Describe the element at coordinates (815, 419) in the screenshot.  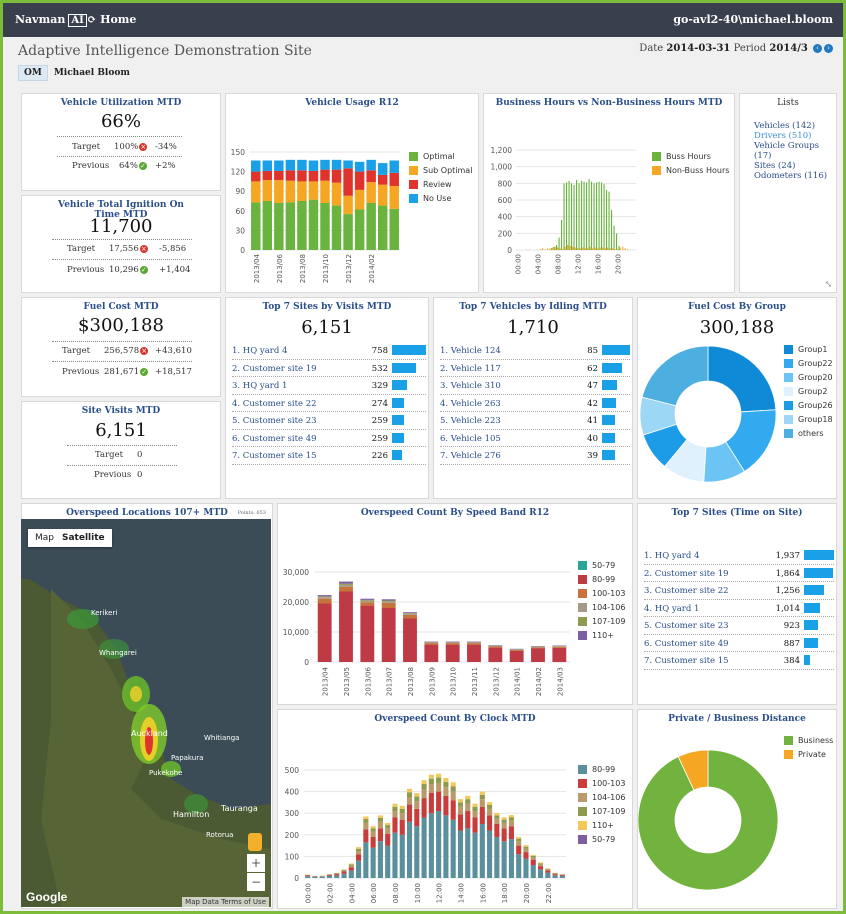
I see `legend-label: Group18` at that location.